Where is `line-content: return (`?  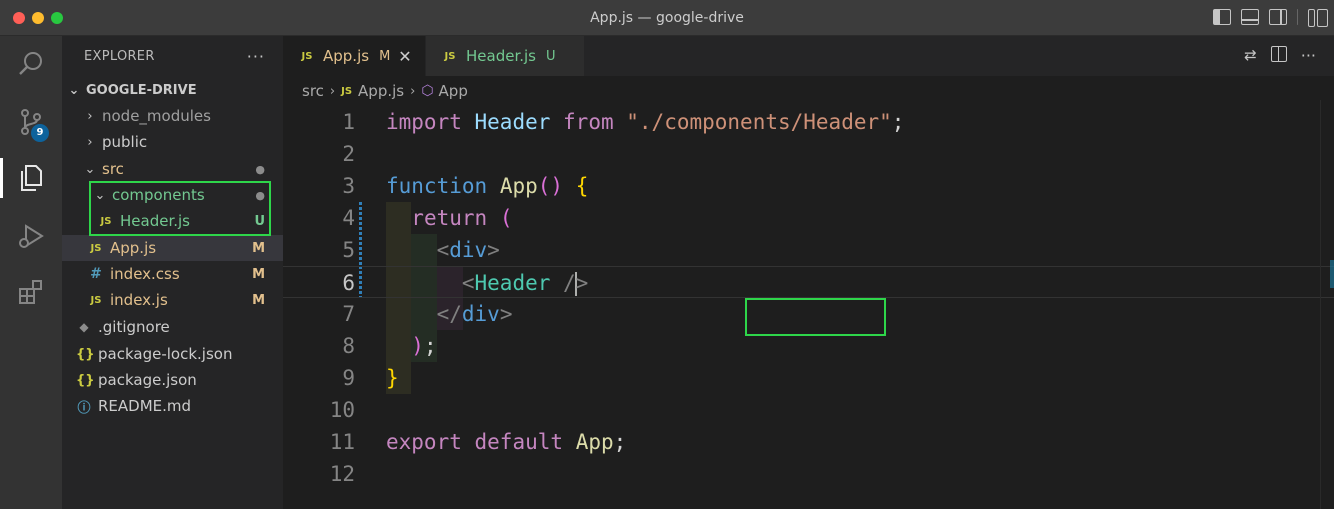 line-content: return ( is located at coordinates (462, 218).